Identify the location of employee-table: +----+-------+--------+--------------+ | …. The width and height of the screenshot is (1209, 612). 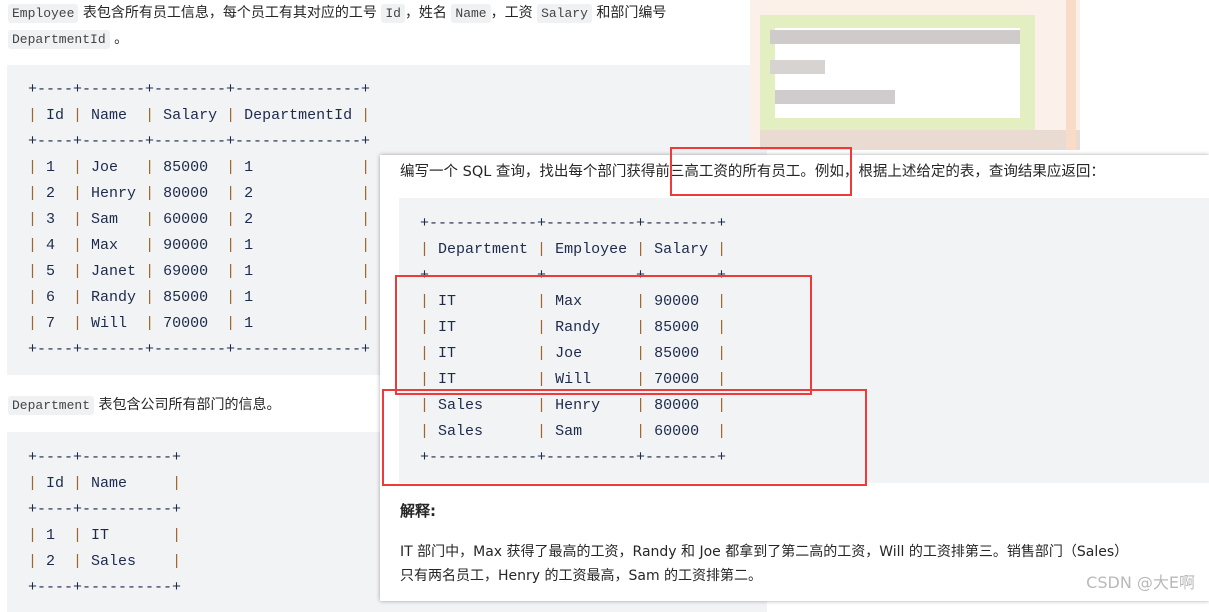
(199, 220).